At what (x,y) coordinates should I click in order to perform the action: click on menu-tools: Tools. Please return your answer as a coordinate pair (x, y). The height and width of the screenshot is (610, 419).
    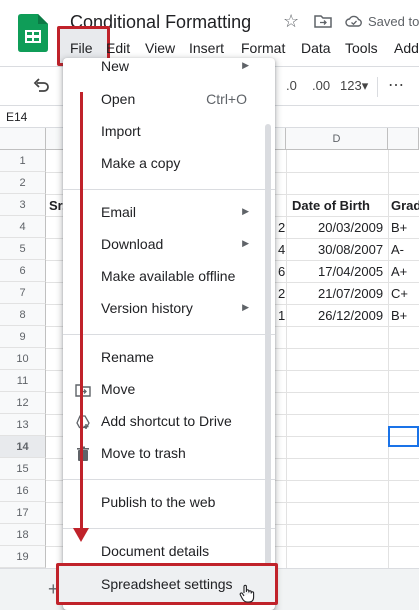
    Looking at the image, I should click on (361, 48).